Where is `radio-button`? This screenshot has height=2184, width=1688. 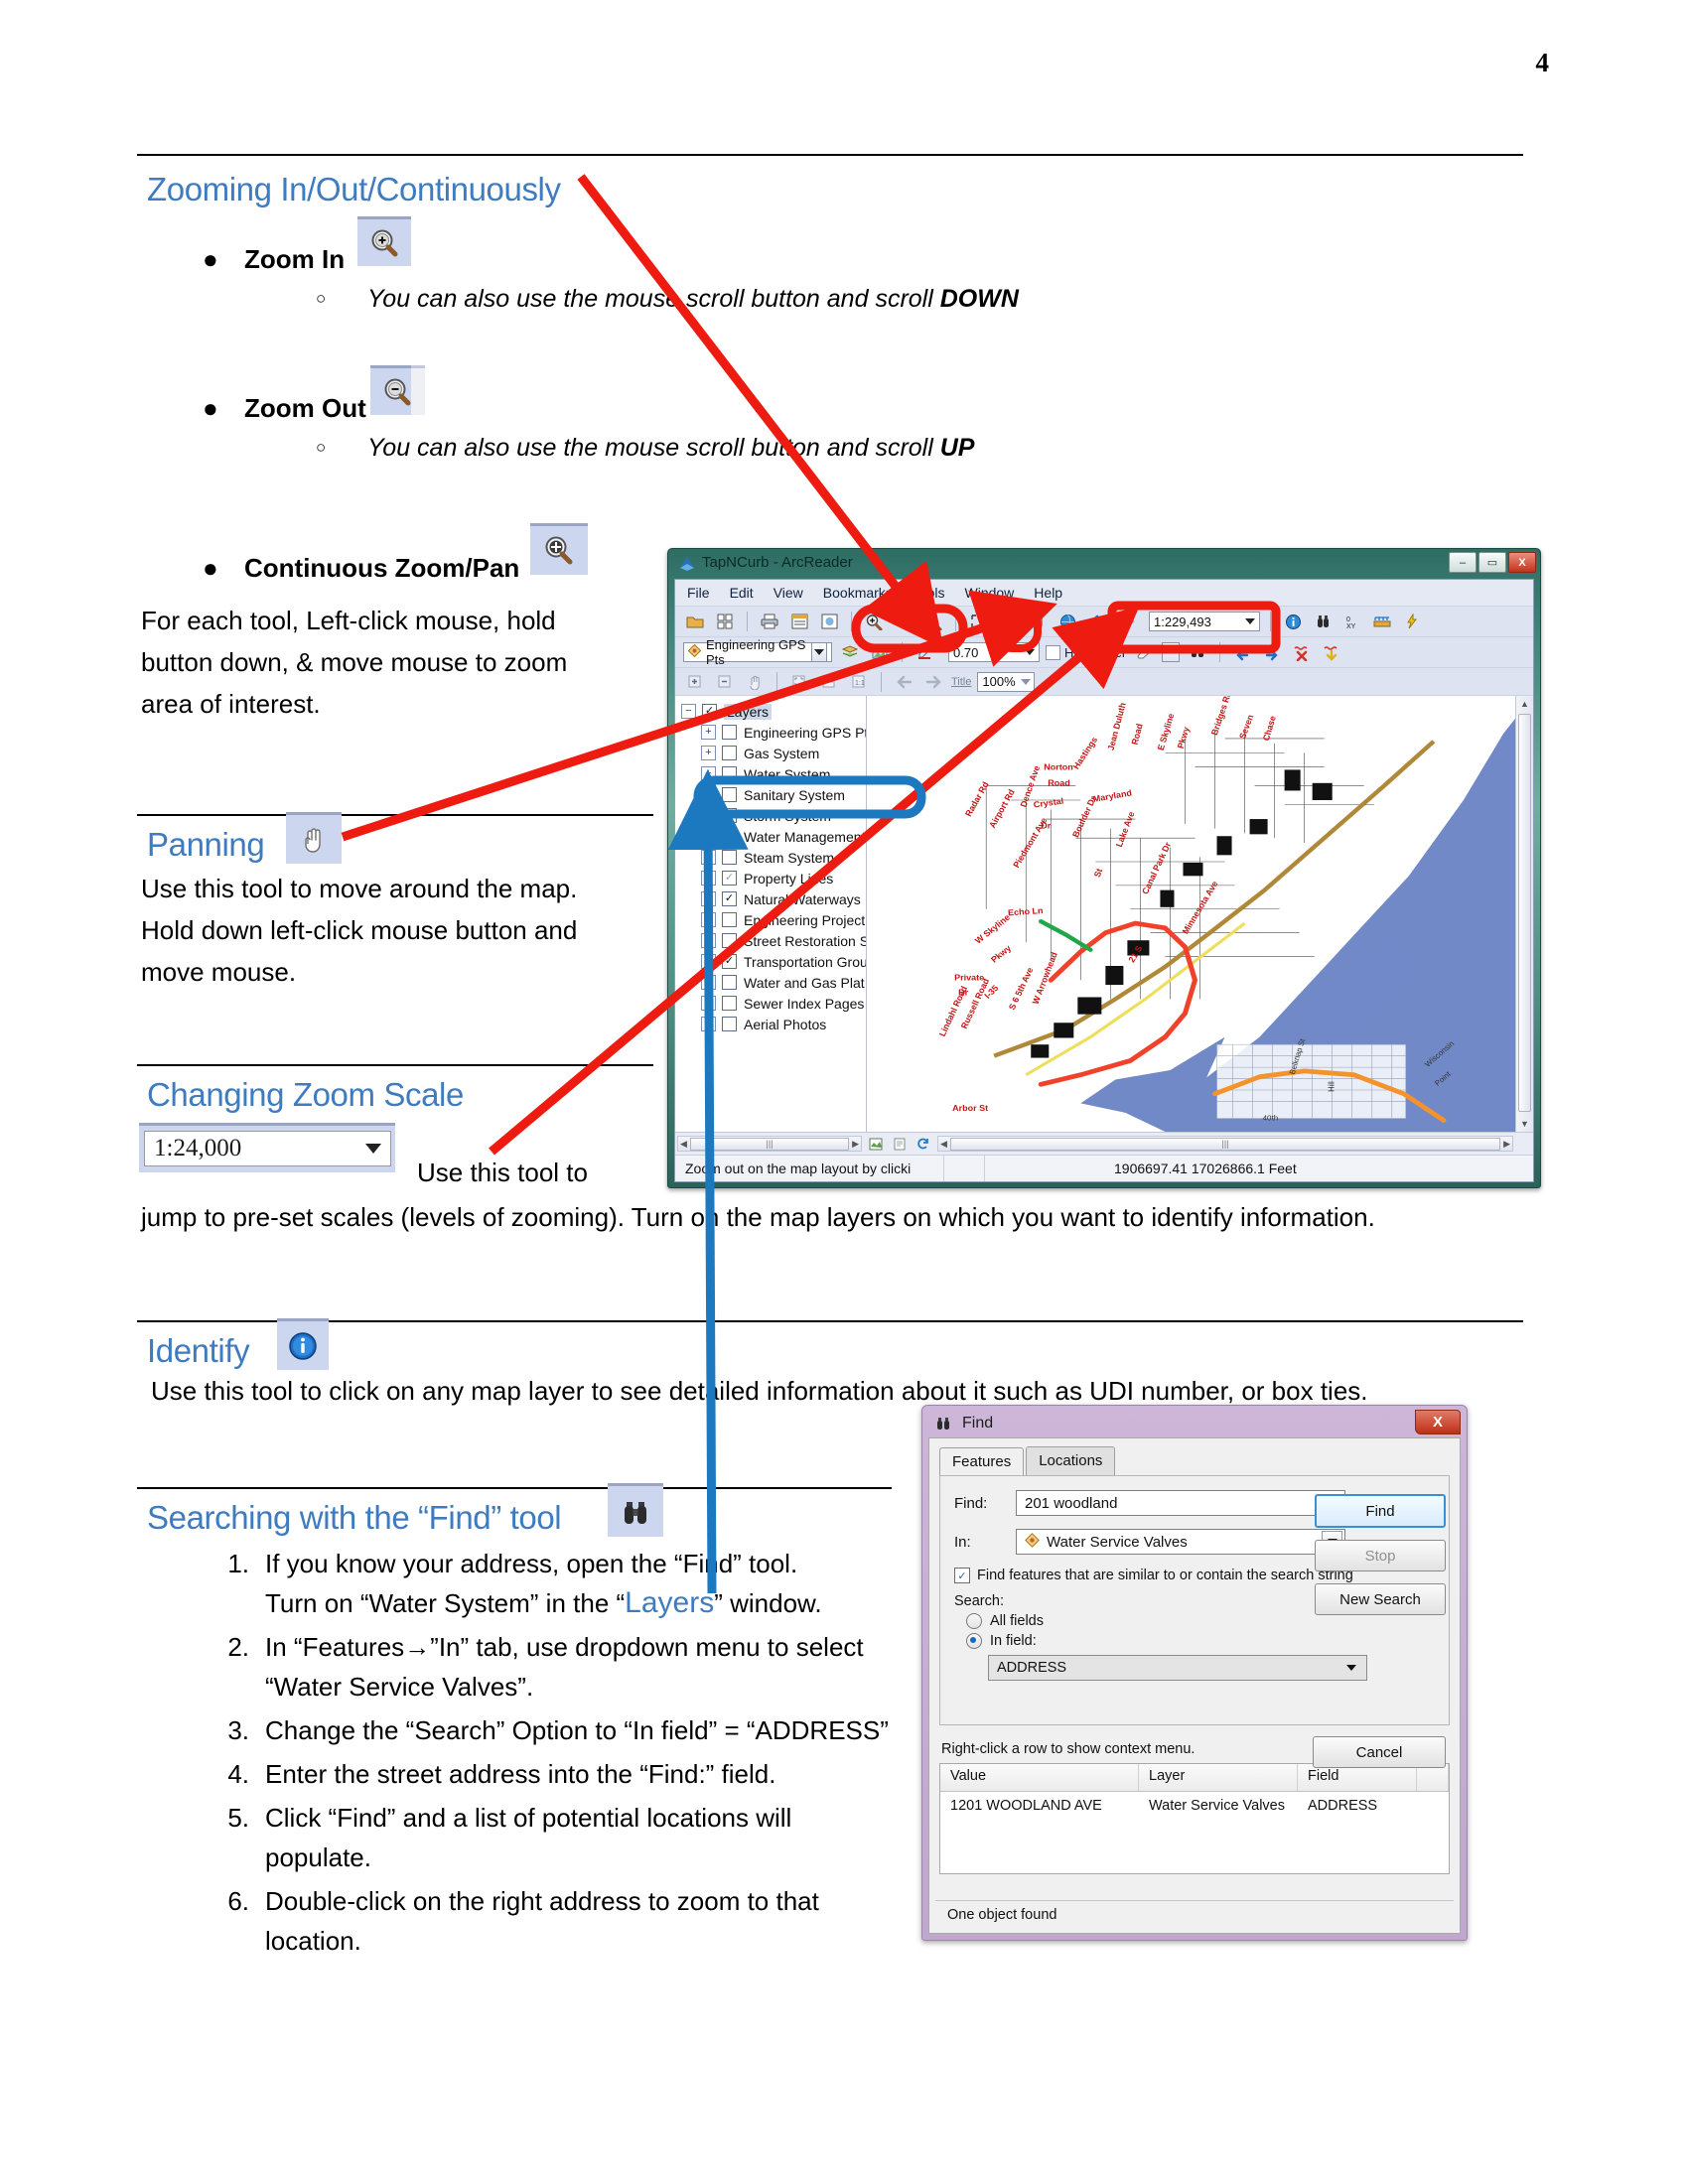 radio-button is located at coordinates (974, 1621).